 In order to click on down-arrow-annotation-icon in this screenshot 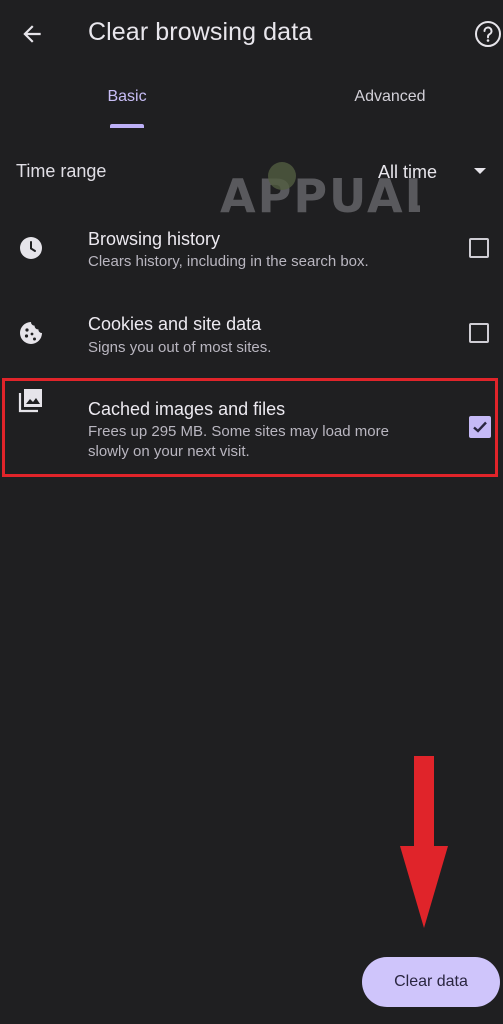, I will do `click(424, 842)`.